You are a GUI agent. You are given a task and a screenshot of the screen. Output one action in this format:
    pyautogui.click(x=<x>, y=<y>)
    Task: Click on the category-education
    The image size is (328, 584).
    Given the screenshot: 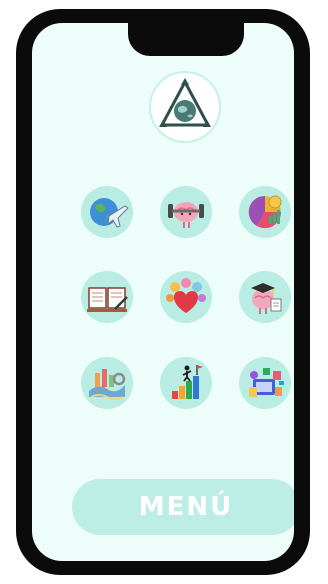 What is the action you would take?
    pyautogui.click(x=265, y=297)
    